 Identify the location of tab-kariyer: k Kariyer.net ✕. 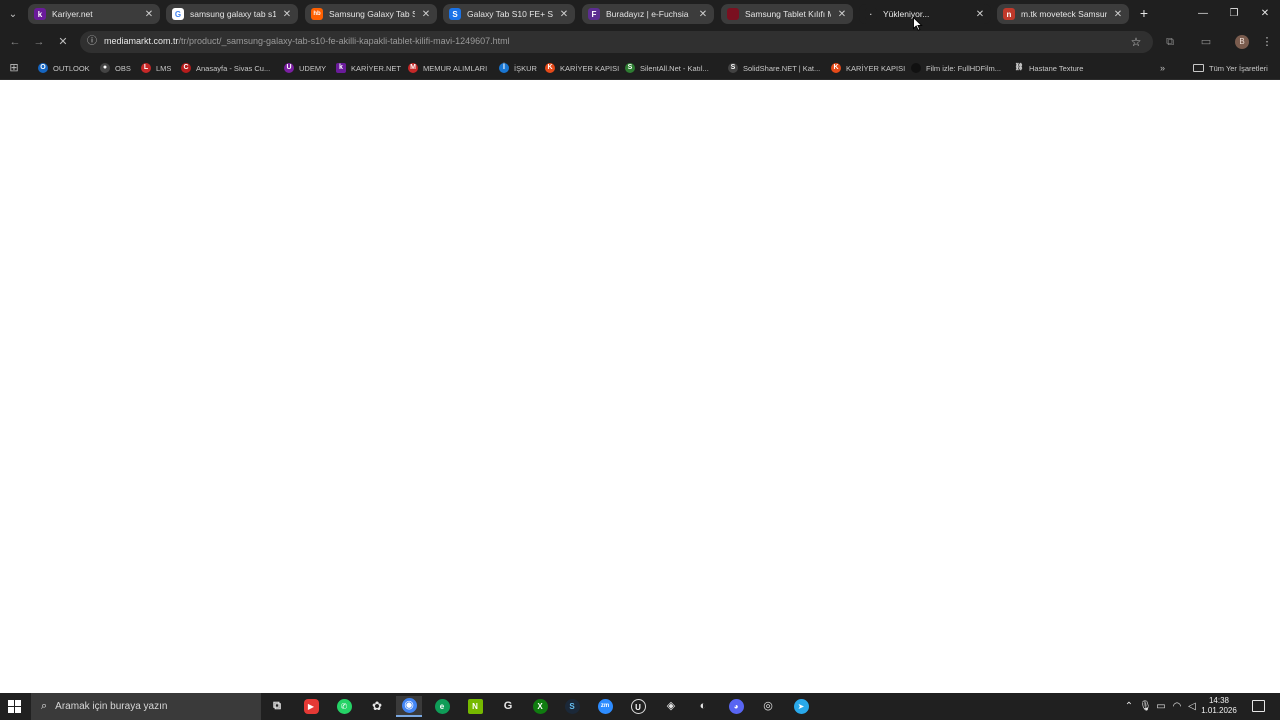
(94, 14).